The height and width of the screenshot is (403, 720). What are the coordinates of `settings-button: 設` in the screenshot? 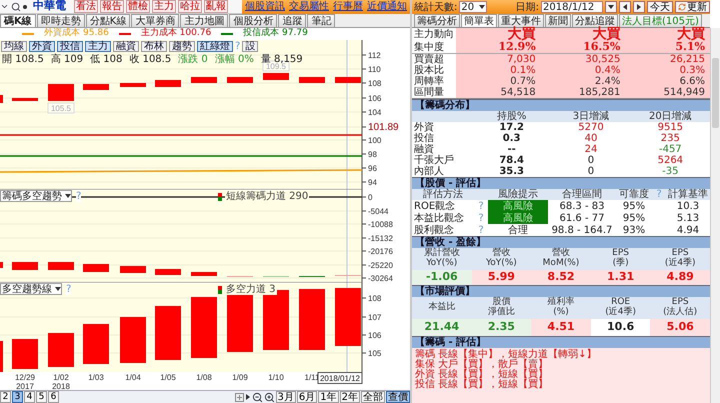 It's located at (250, 46).